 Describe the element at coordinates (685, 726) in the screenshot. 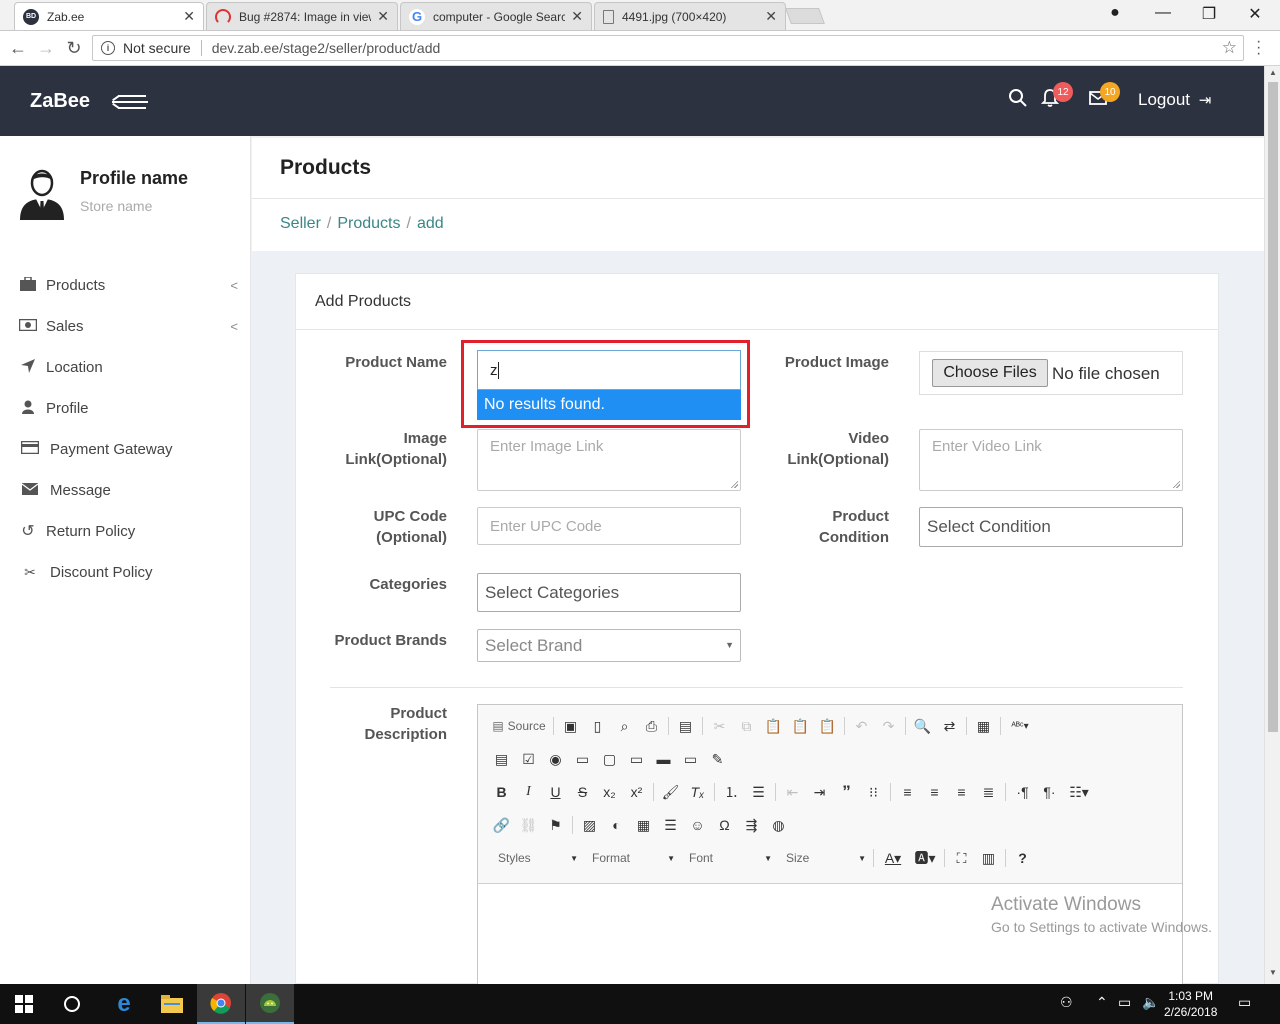

I see `templates-icon: ▤` at that location.